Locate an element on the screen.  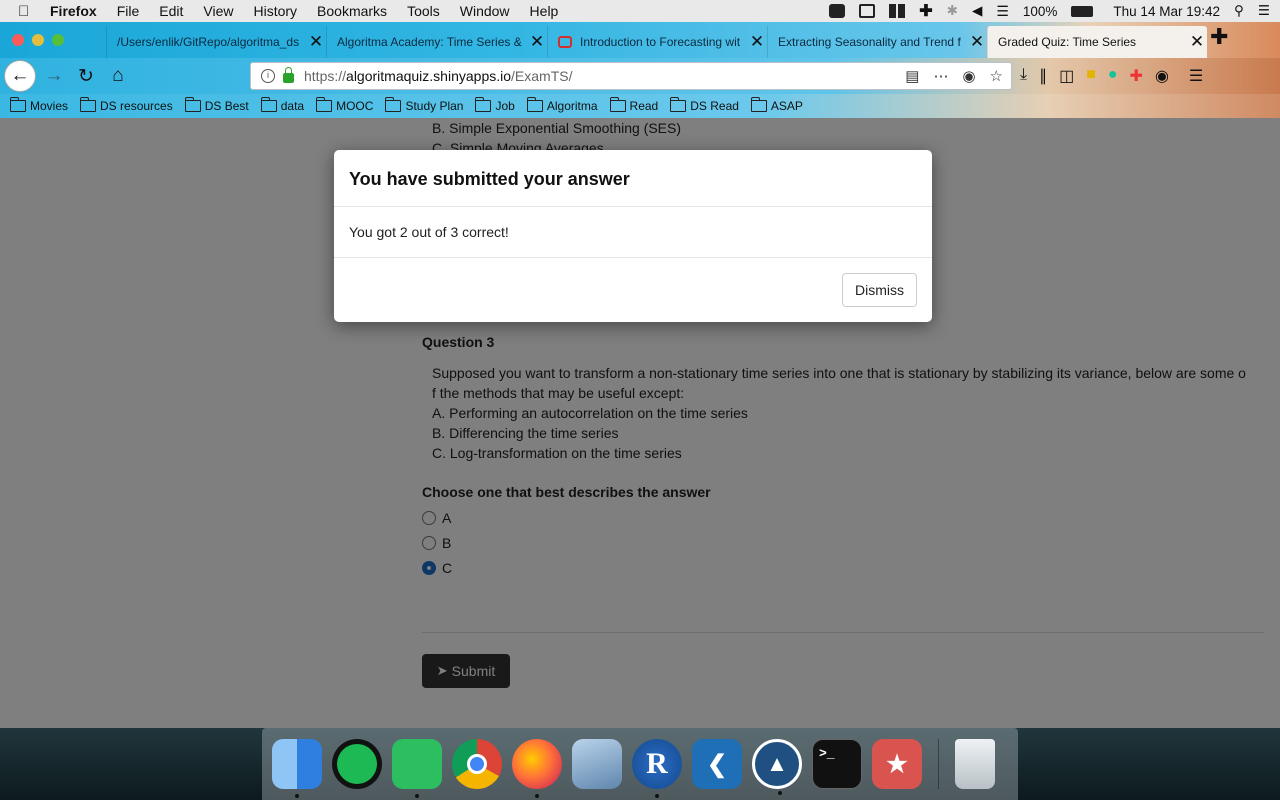
bookmark-folder-movies: Movies is located at coordinates (39, 105).